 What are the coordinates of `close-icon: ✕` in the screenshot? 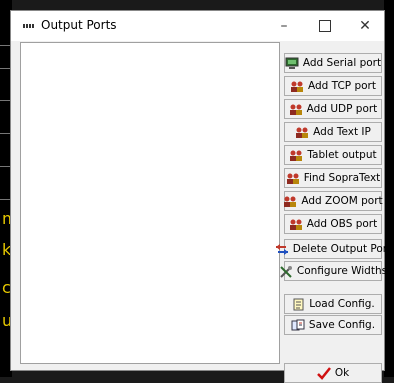 It's located at (365, 26).